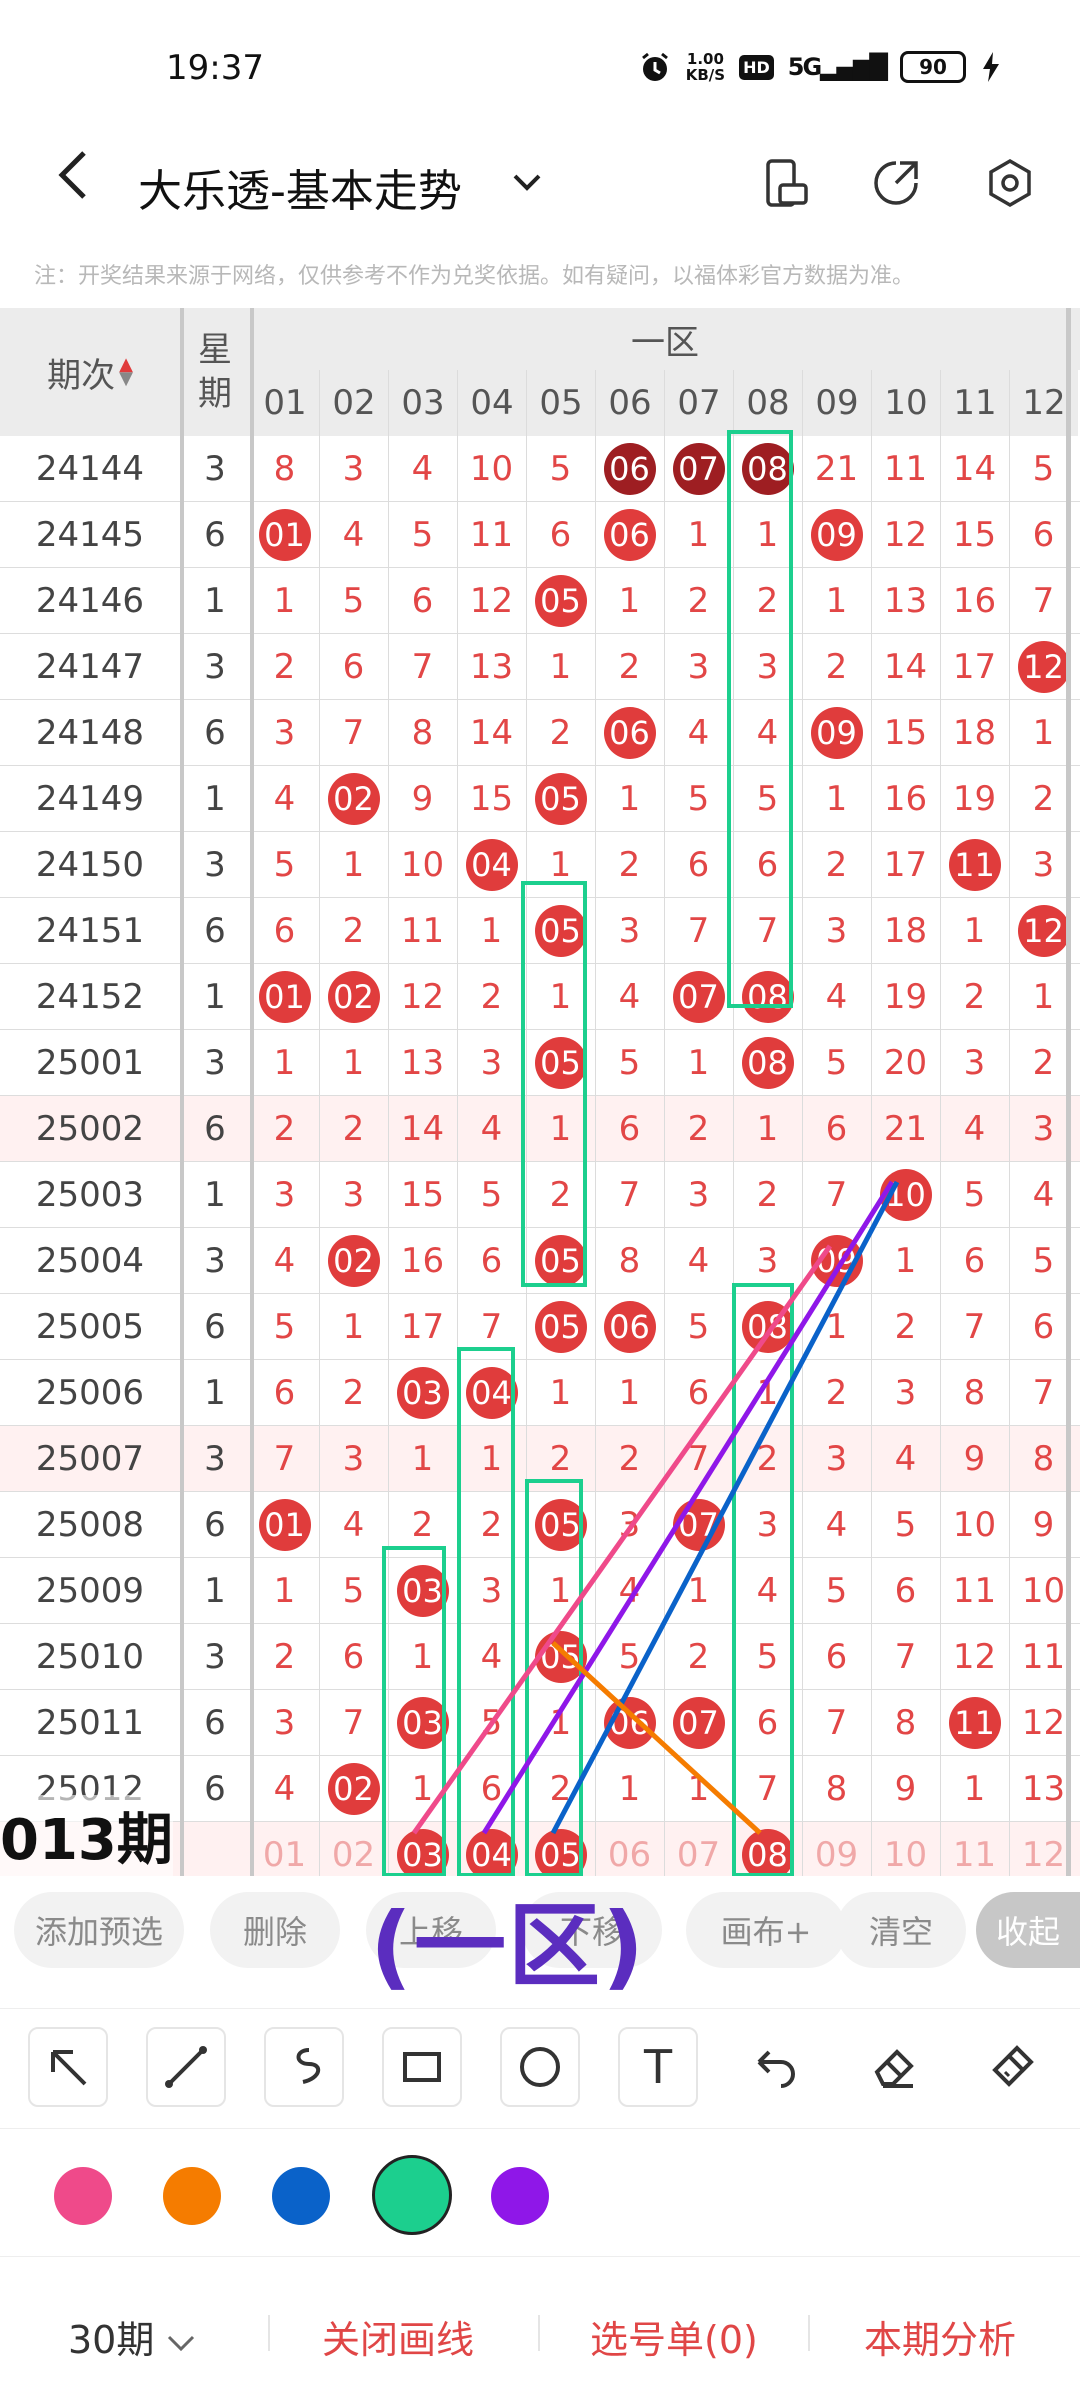  Describe the element at coordinates (491, 667) in the screenshot. I see `number-cell: 13` at that location.